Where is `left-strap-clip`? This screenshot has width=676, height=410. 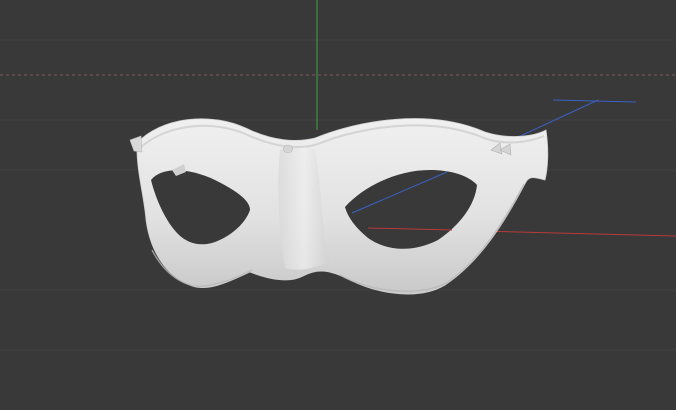
left-strap-clip is located at coordinates (136, 144).